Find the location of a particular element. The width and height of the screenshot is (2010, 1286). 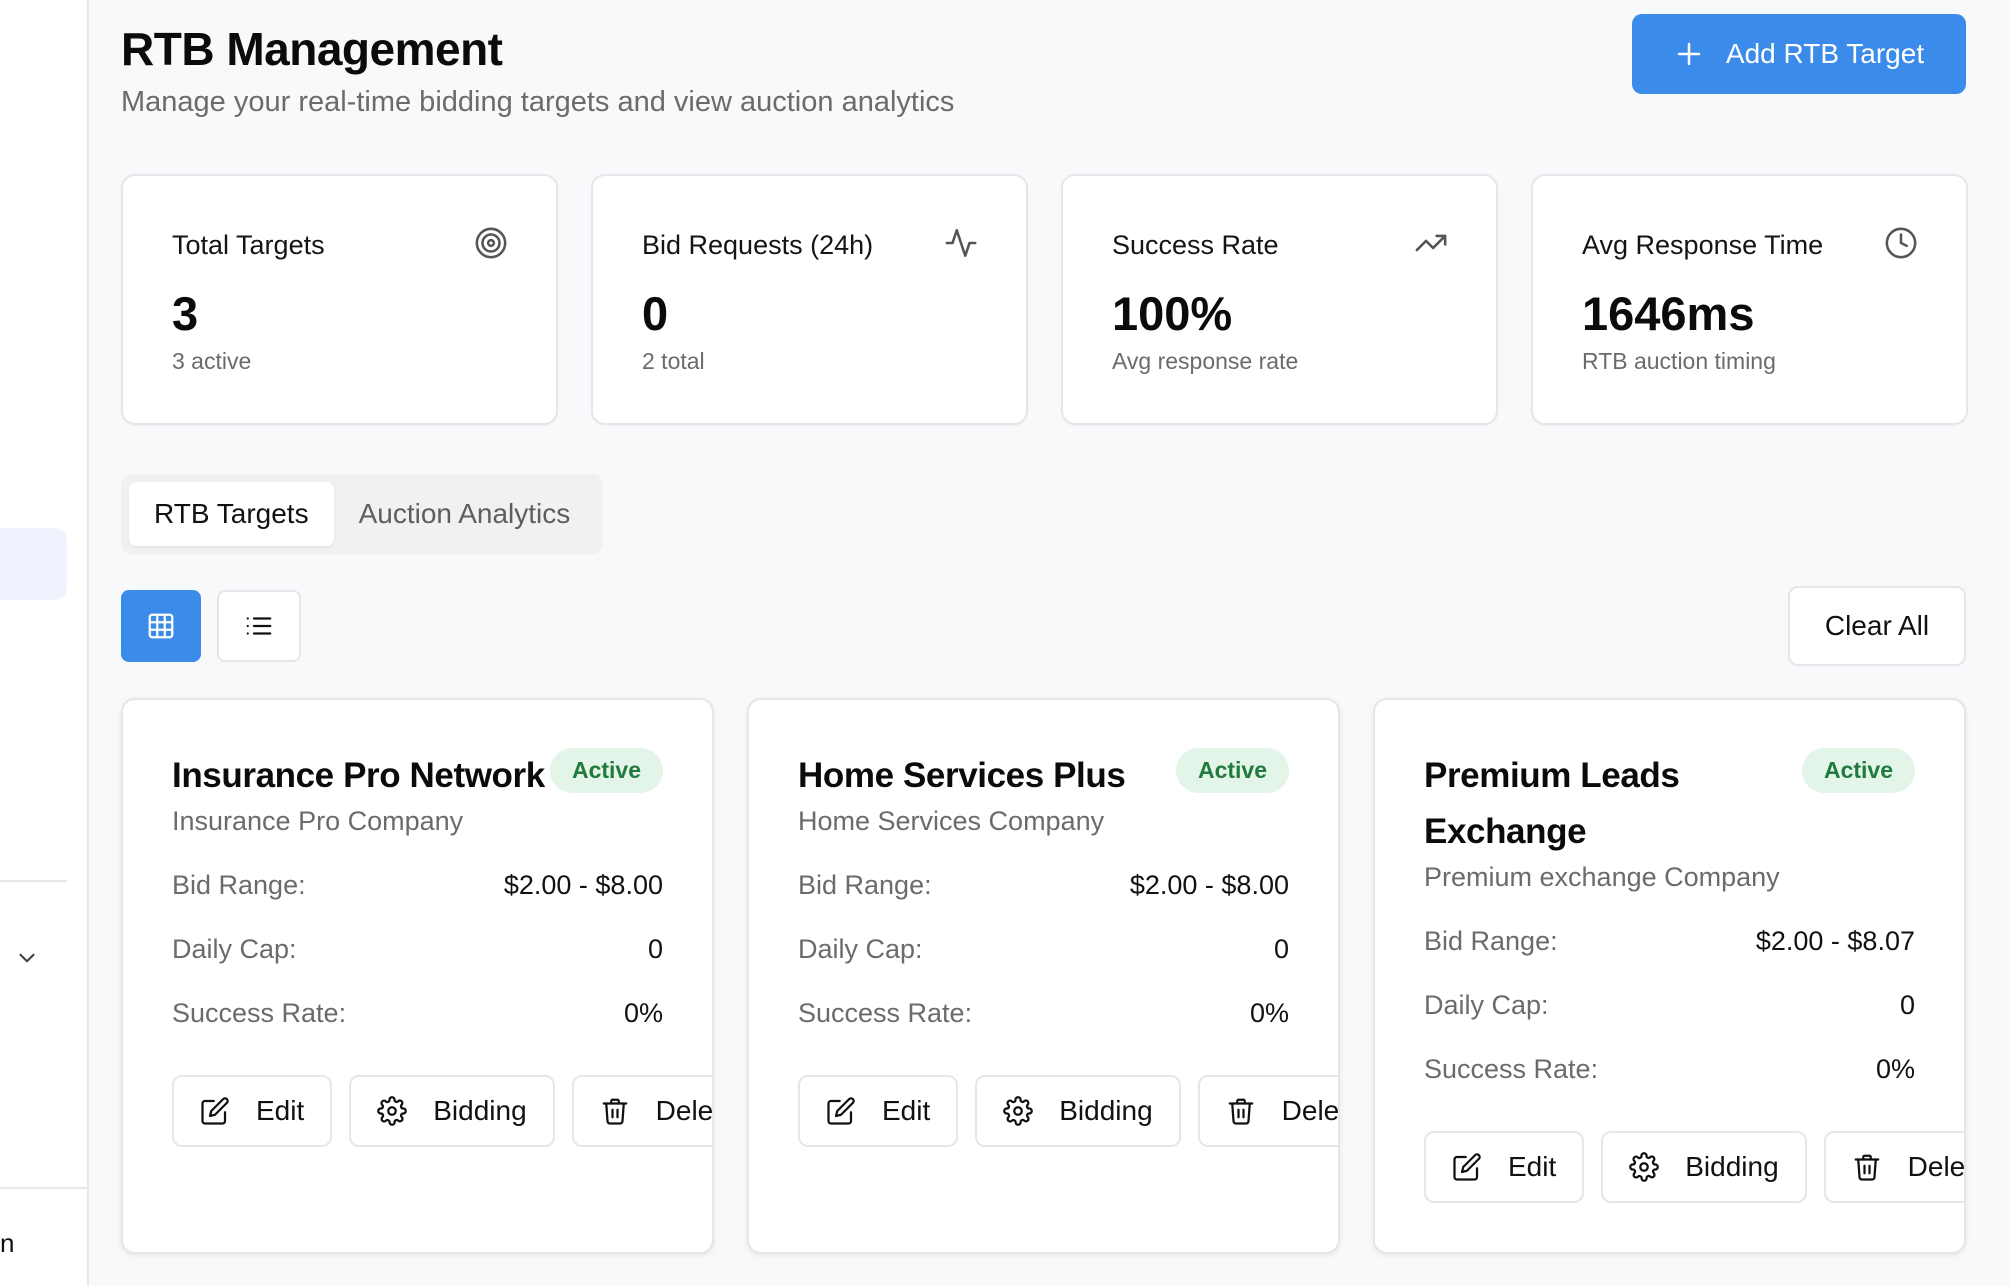

stat-card-total-targets: Total Targets 3 3 active is located at coordinates (339, 299).